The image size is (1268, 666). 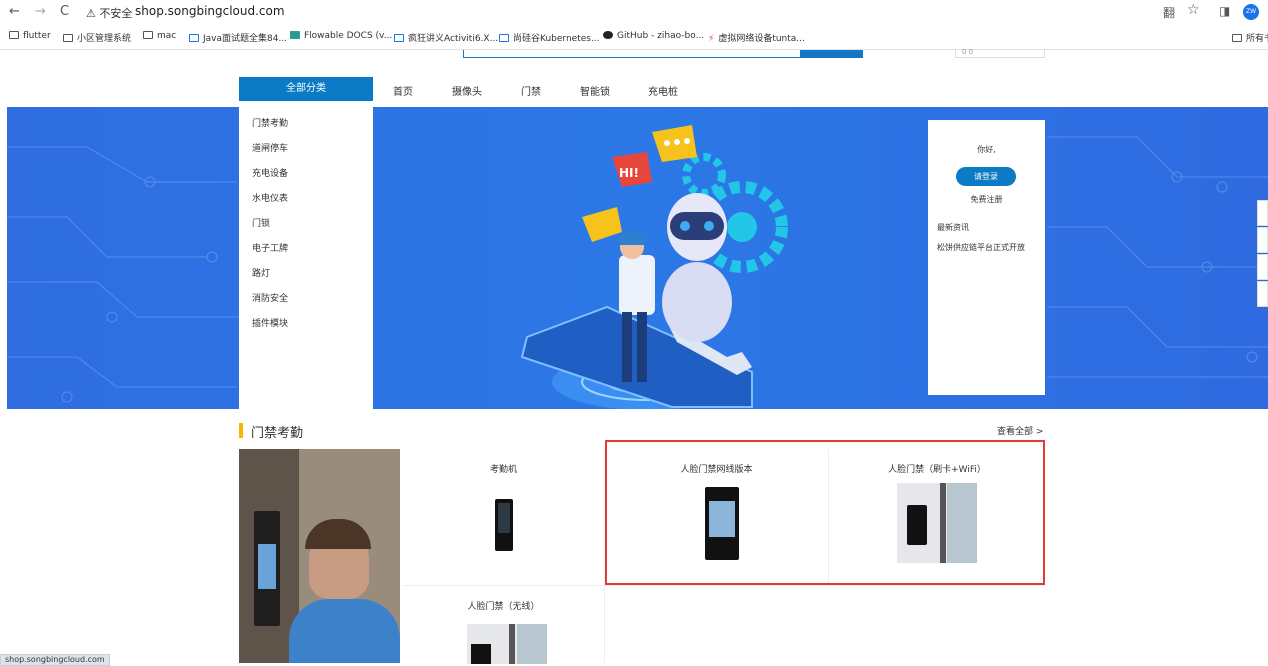 I want to click on category-item: 充电设备, so click(x=270, y=172).